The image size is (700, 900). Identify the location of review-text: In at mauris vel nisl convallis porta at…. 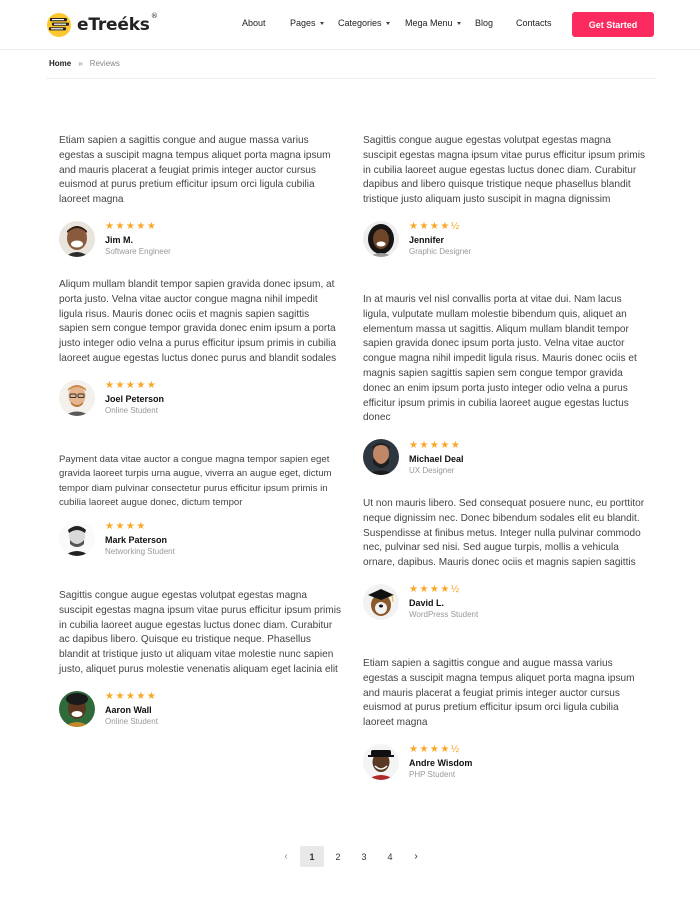
(500, 359).